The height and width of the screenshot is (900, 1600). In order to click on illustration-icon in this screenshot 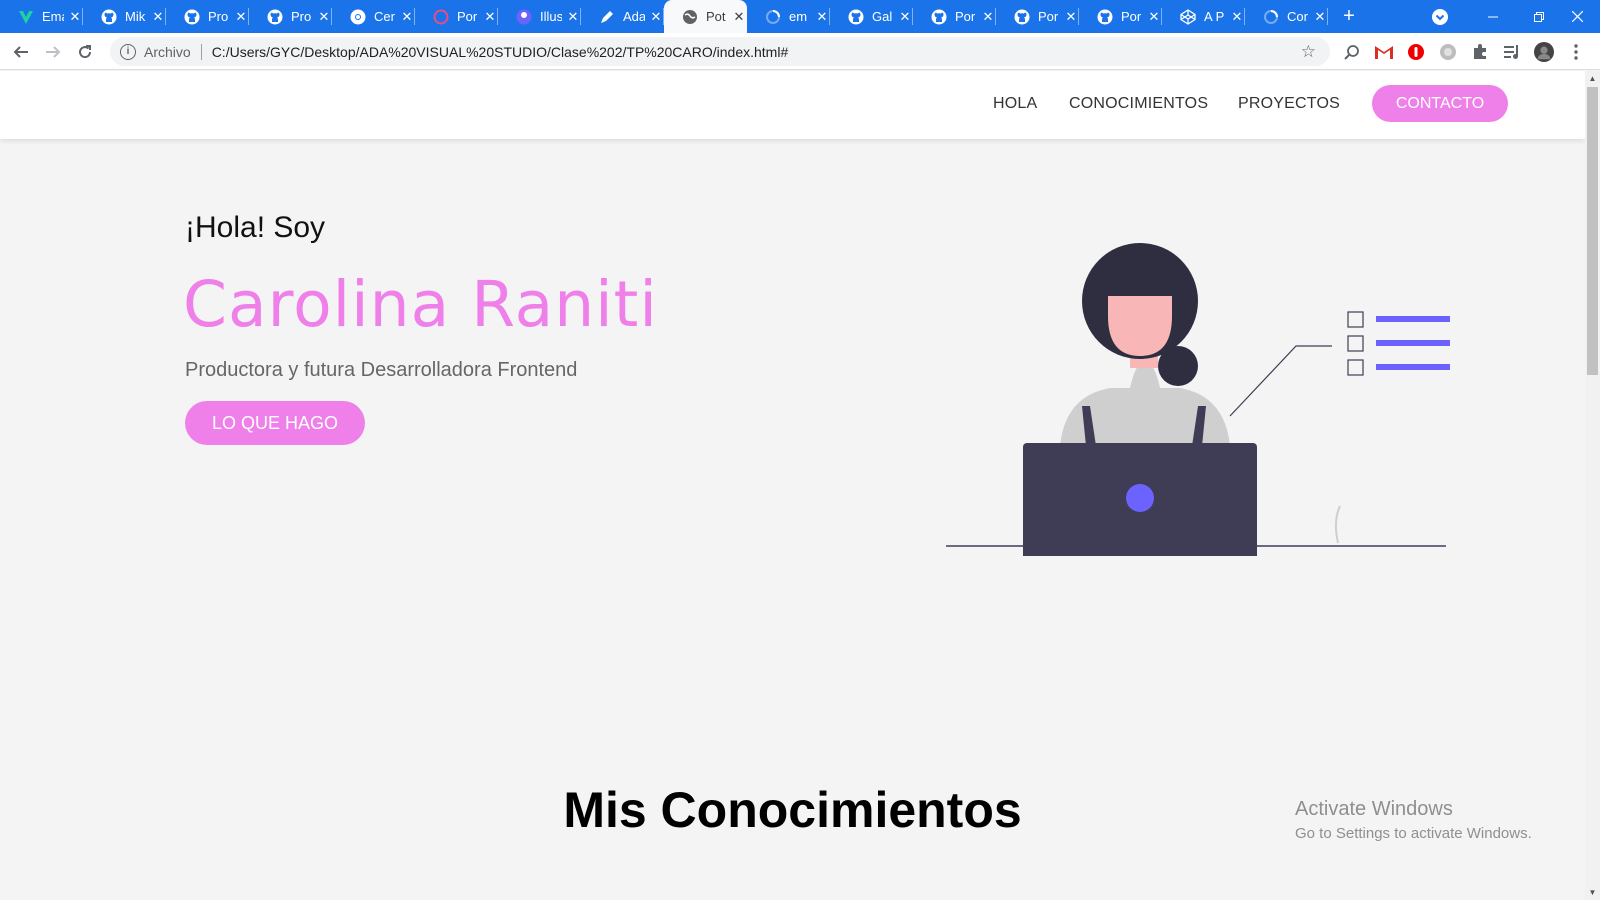, I will do `click(524, 17)`.